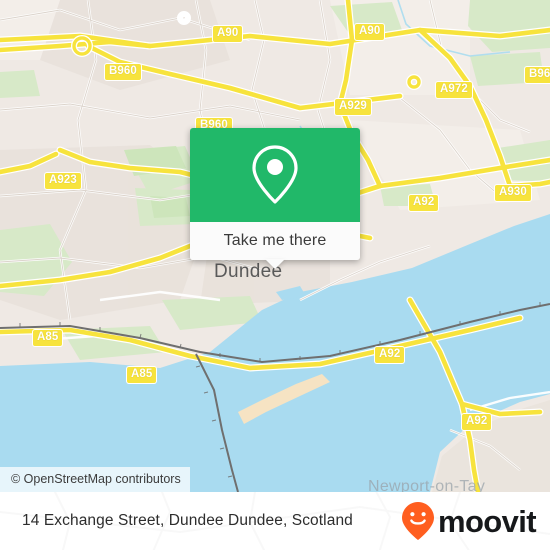 Image resolution: width=550 pixels, height=550 pixels. What do you see at coordinates (275, 264) in the screenshot?
I see `callout-pointer` at bounding box center [275, 264].